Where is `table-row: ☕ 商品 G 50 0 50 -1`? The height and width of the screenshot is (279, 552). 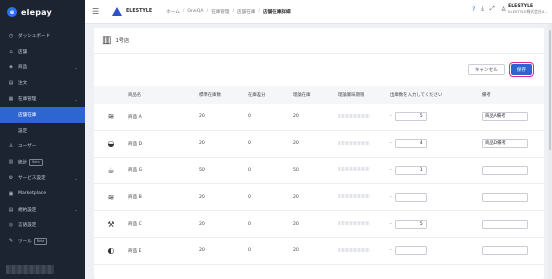
table-row: ☕ 商品 G 50 0 50 -1 is located at coordinates (319, 171).